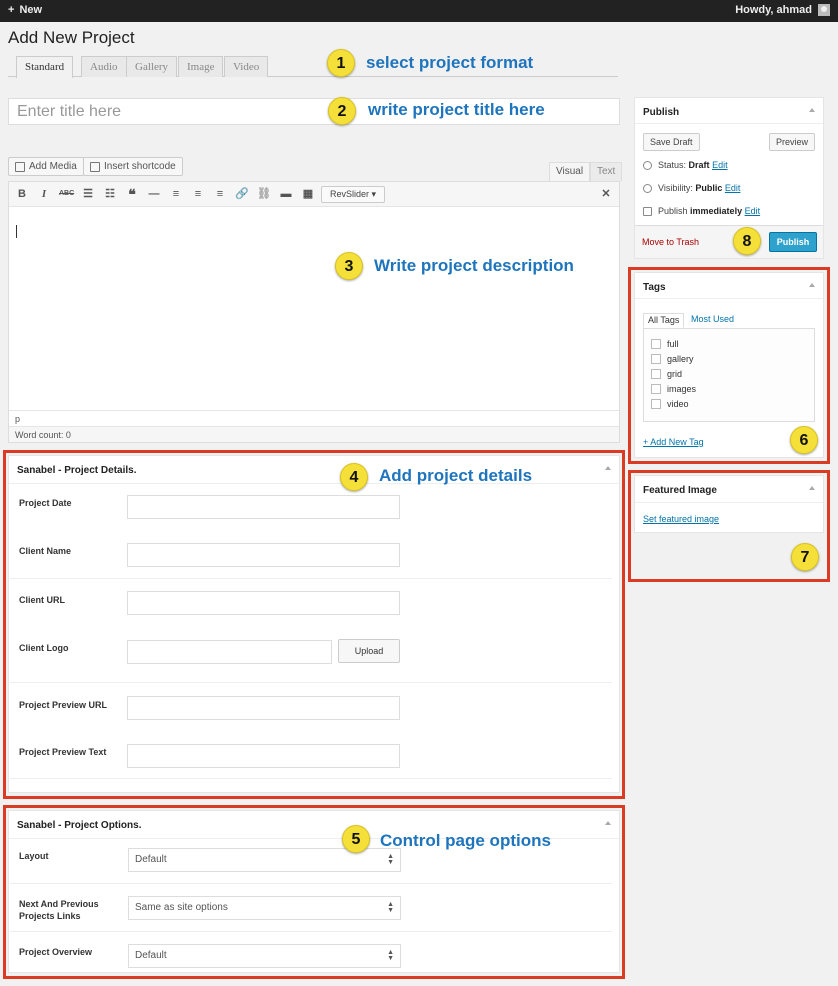 This screenshot has height=986, width=838. I want to click on featured-image-header: Featured Image, so click(729, 489).